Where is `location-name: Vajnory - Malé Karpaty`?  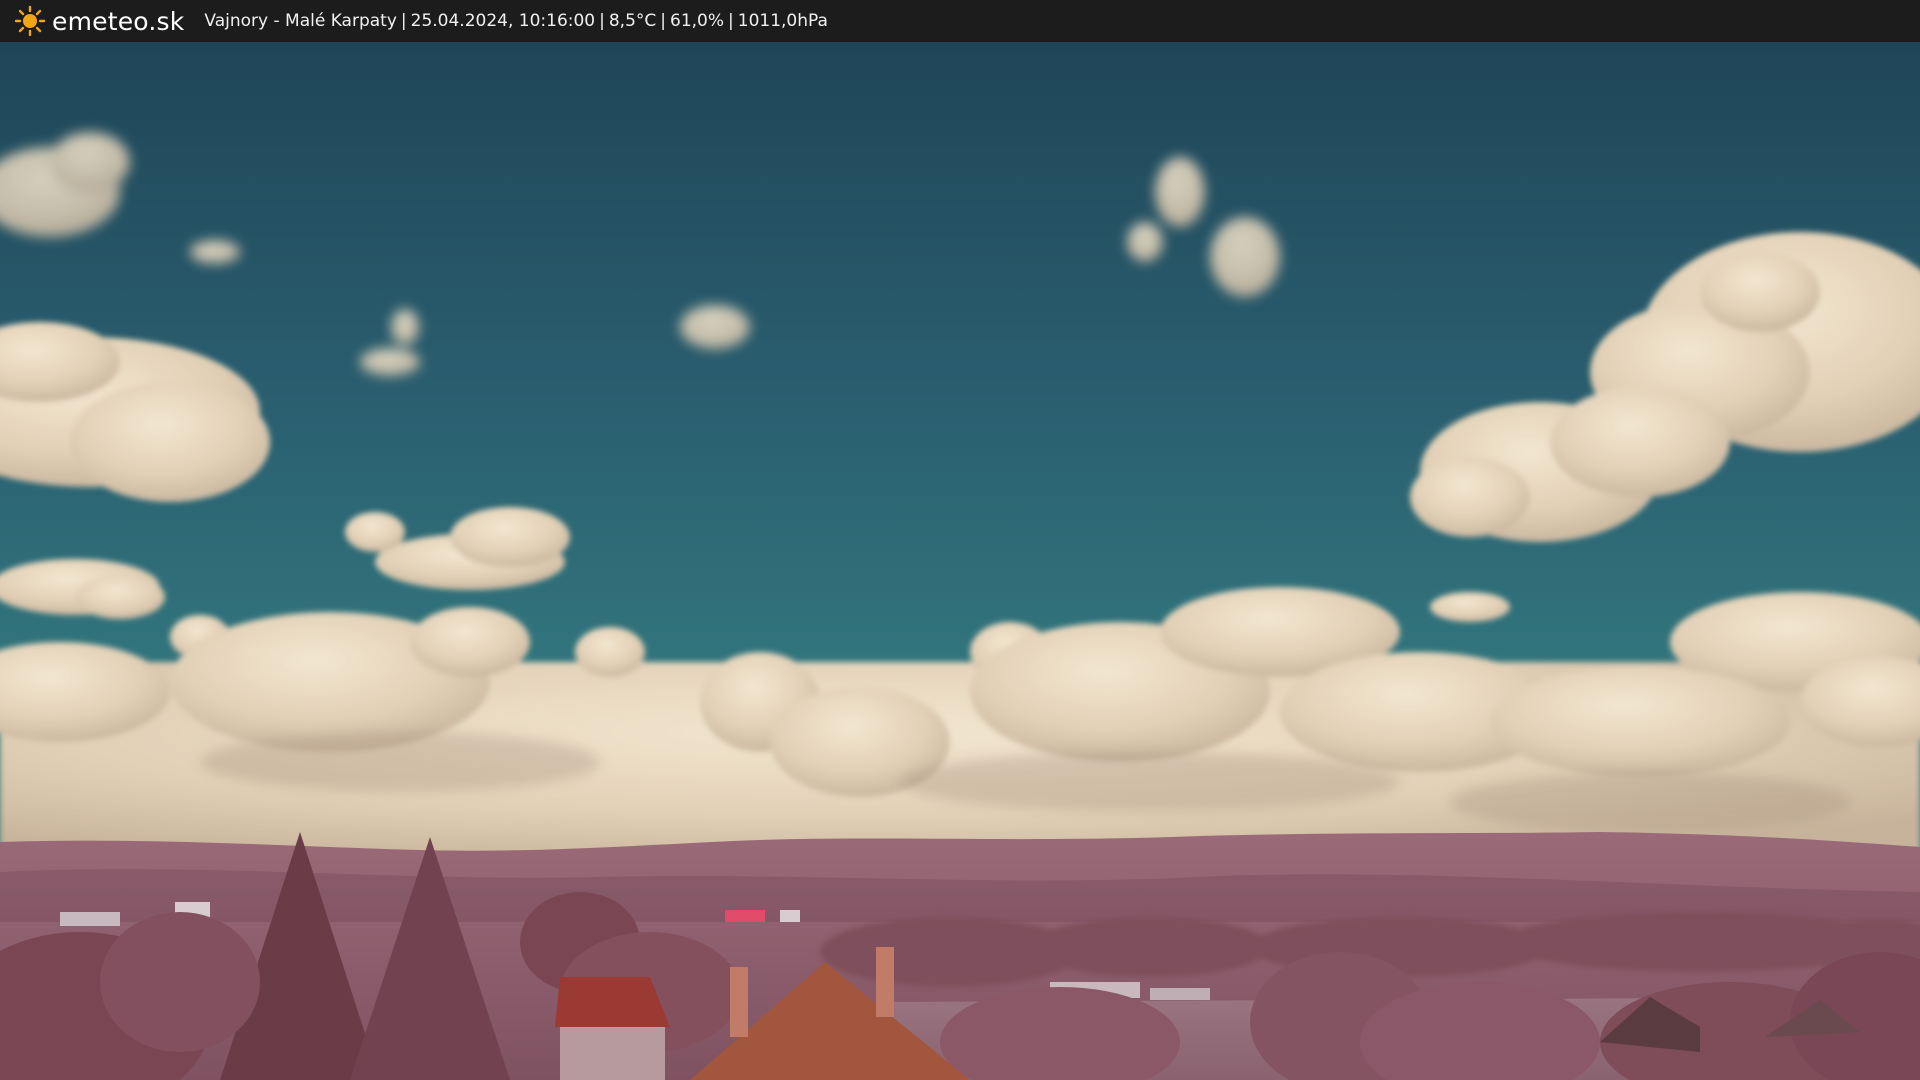
location-name: Vajnory - Malé Karpaty is located at coordinates (300, 21).